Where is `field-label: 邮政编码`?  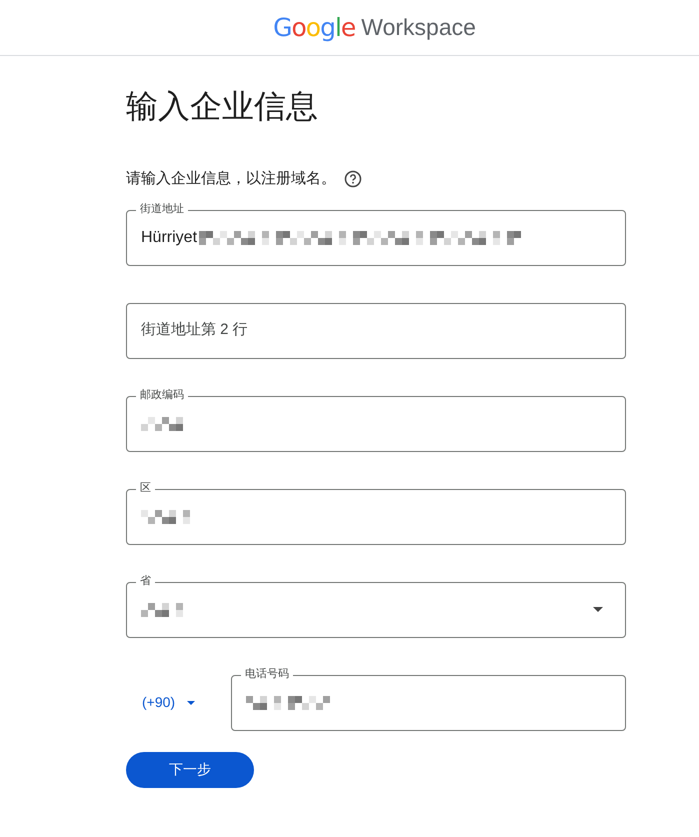 field-label: 邮政编码 is located at coordinates (162, 394).